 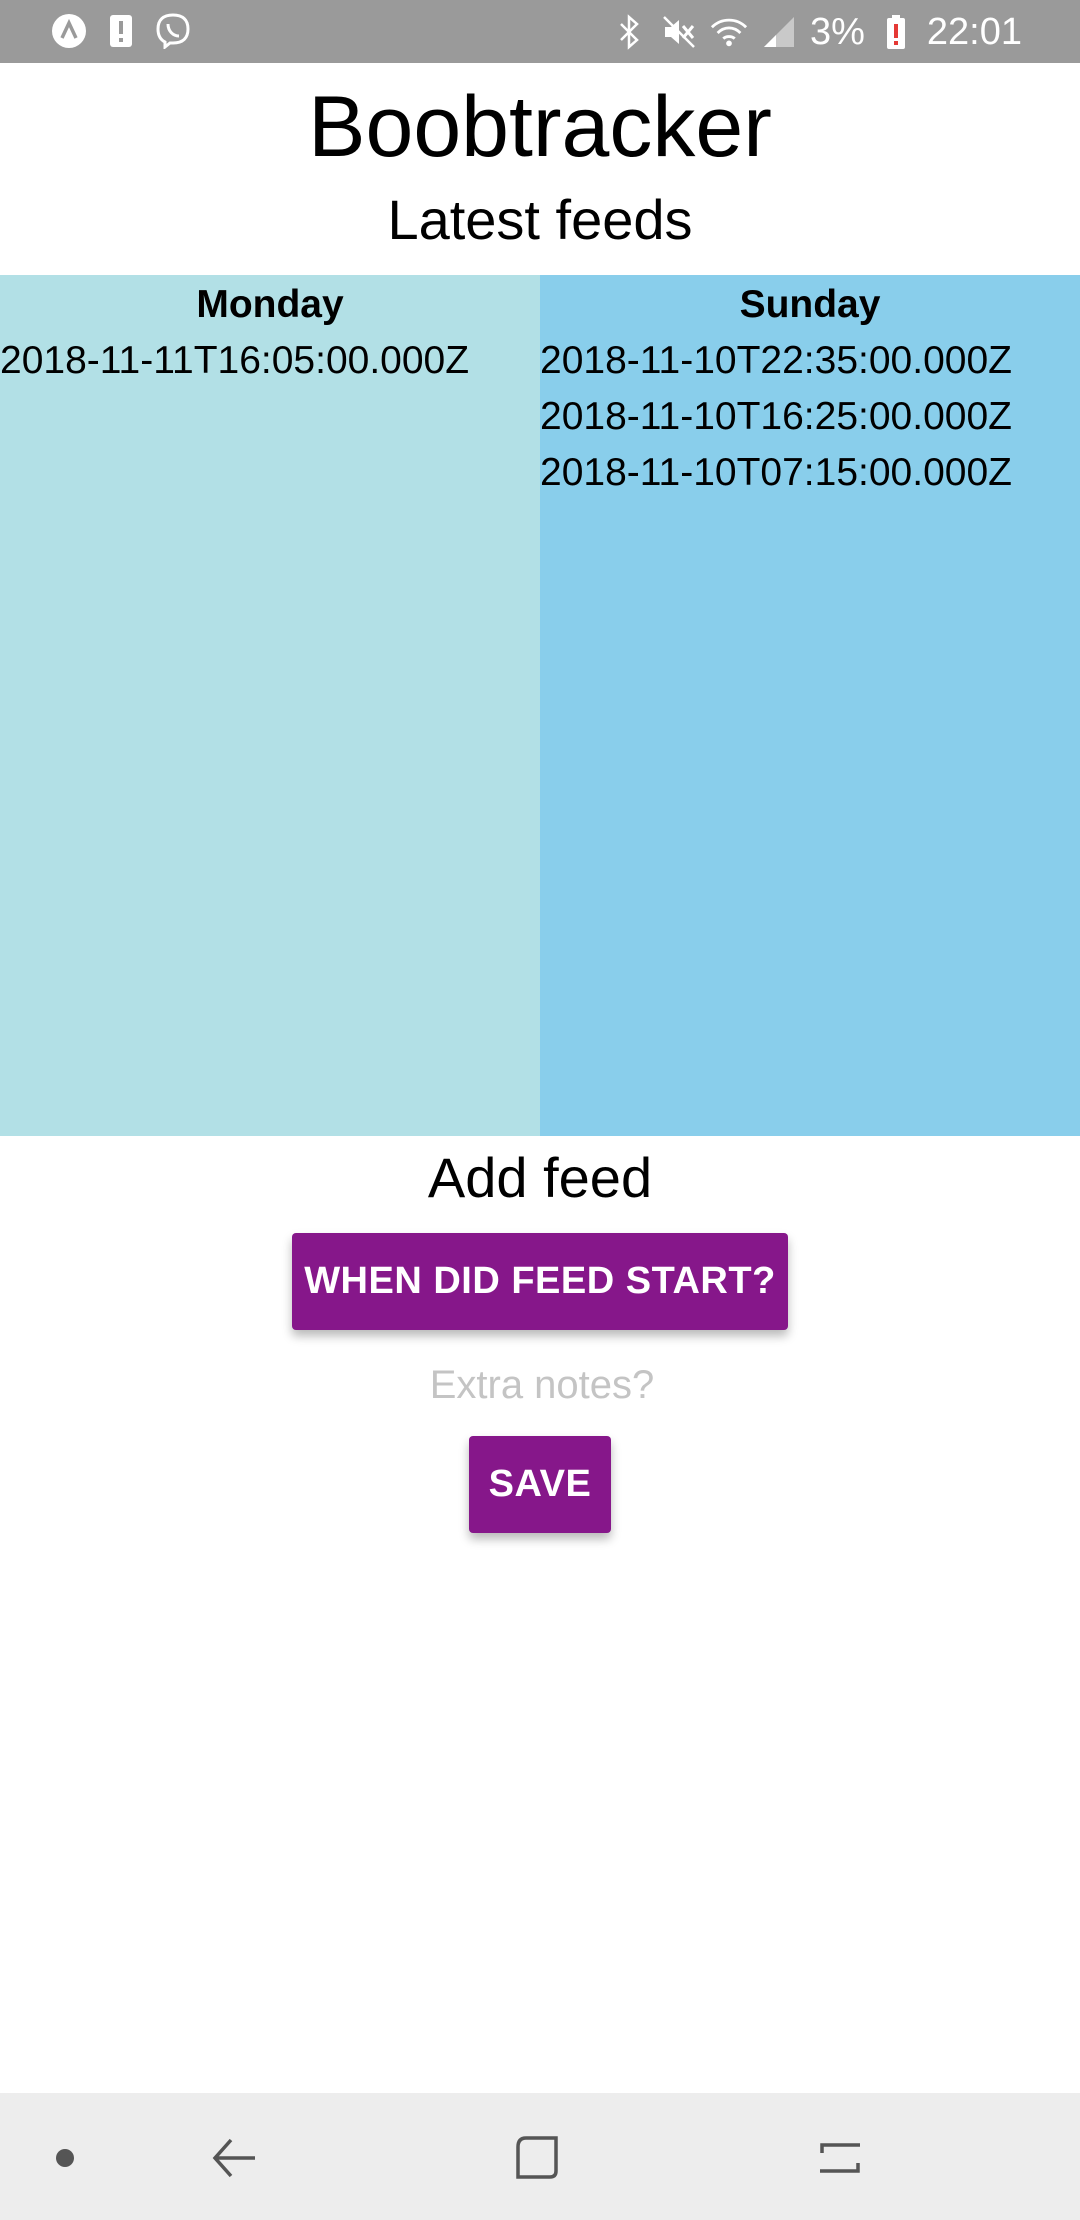 What do you see at coordinates (810, 304) in the screenshot?
I see `day-name: Sunday` at bounding box center [810, 304].